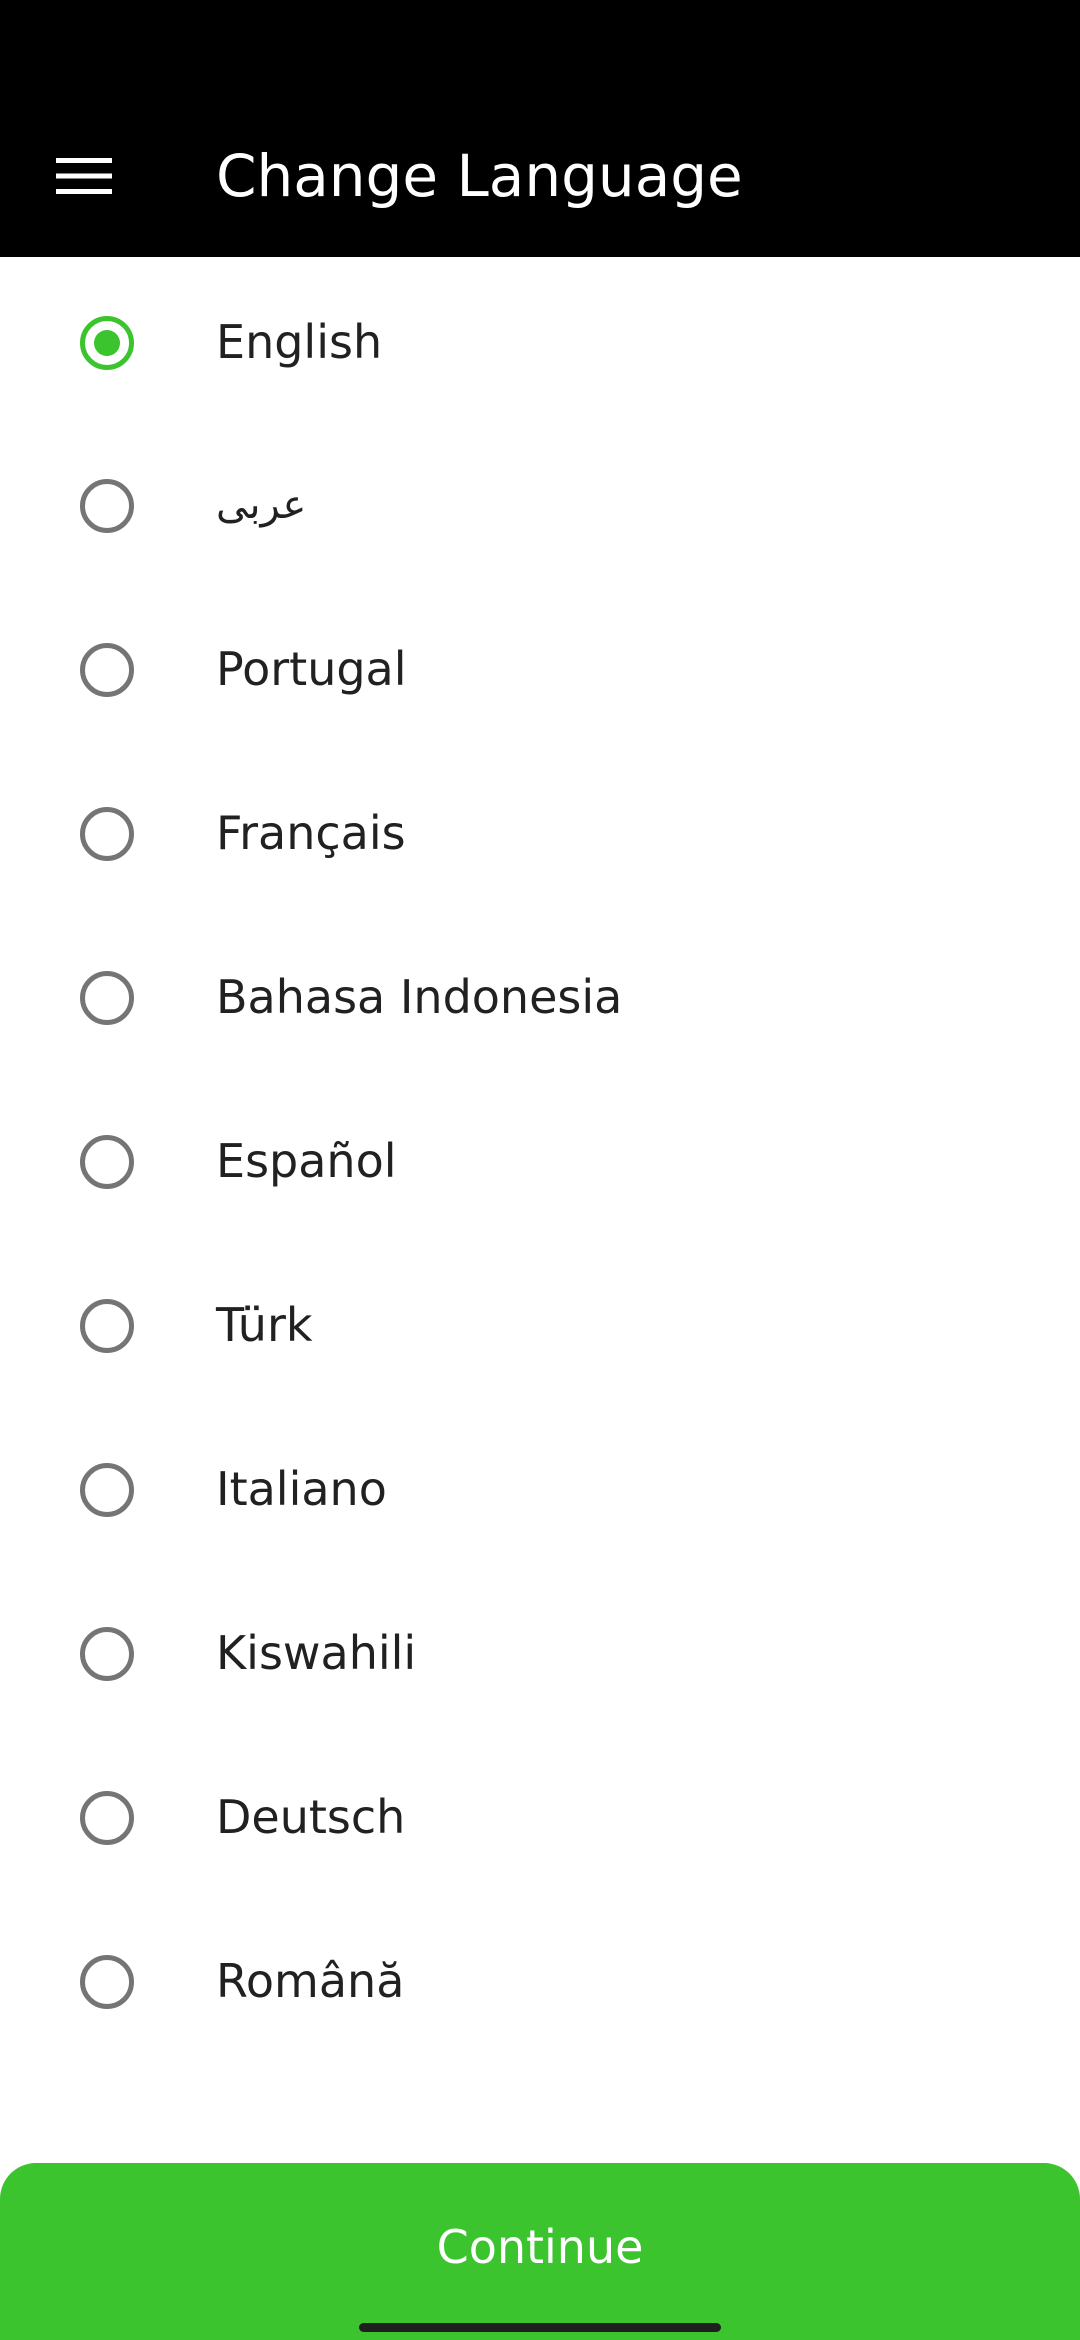  What do you see at coordinates (419, 997) in the screenshot?
I see `language-label: Bahasa Indonesia` at bounding box center [419, 997].